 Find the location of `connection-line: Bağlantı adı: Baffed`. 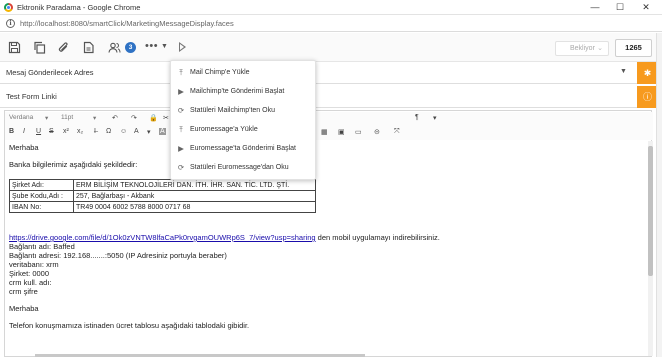

connection-line: Bağlantı adı: Baffed is located at coordinates (42, 246).